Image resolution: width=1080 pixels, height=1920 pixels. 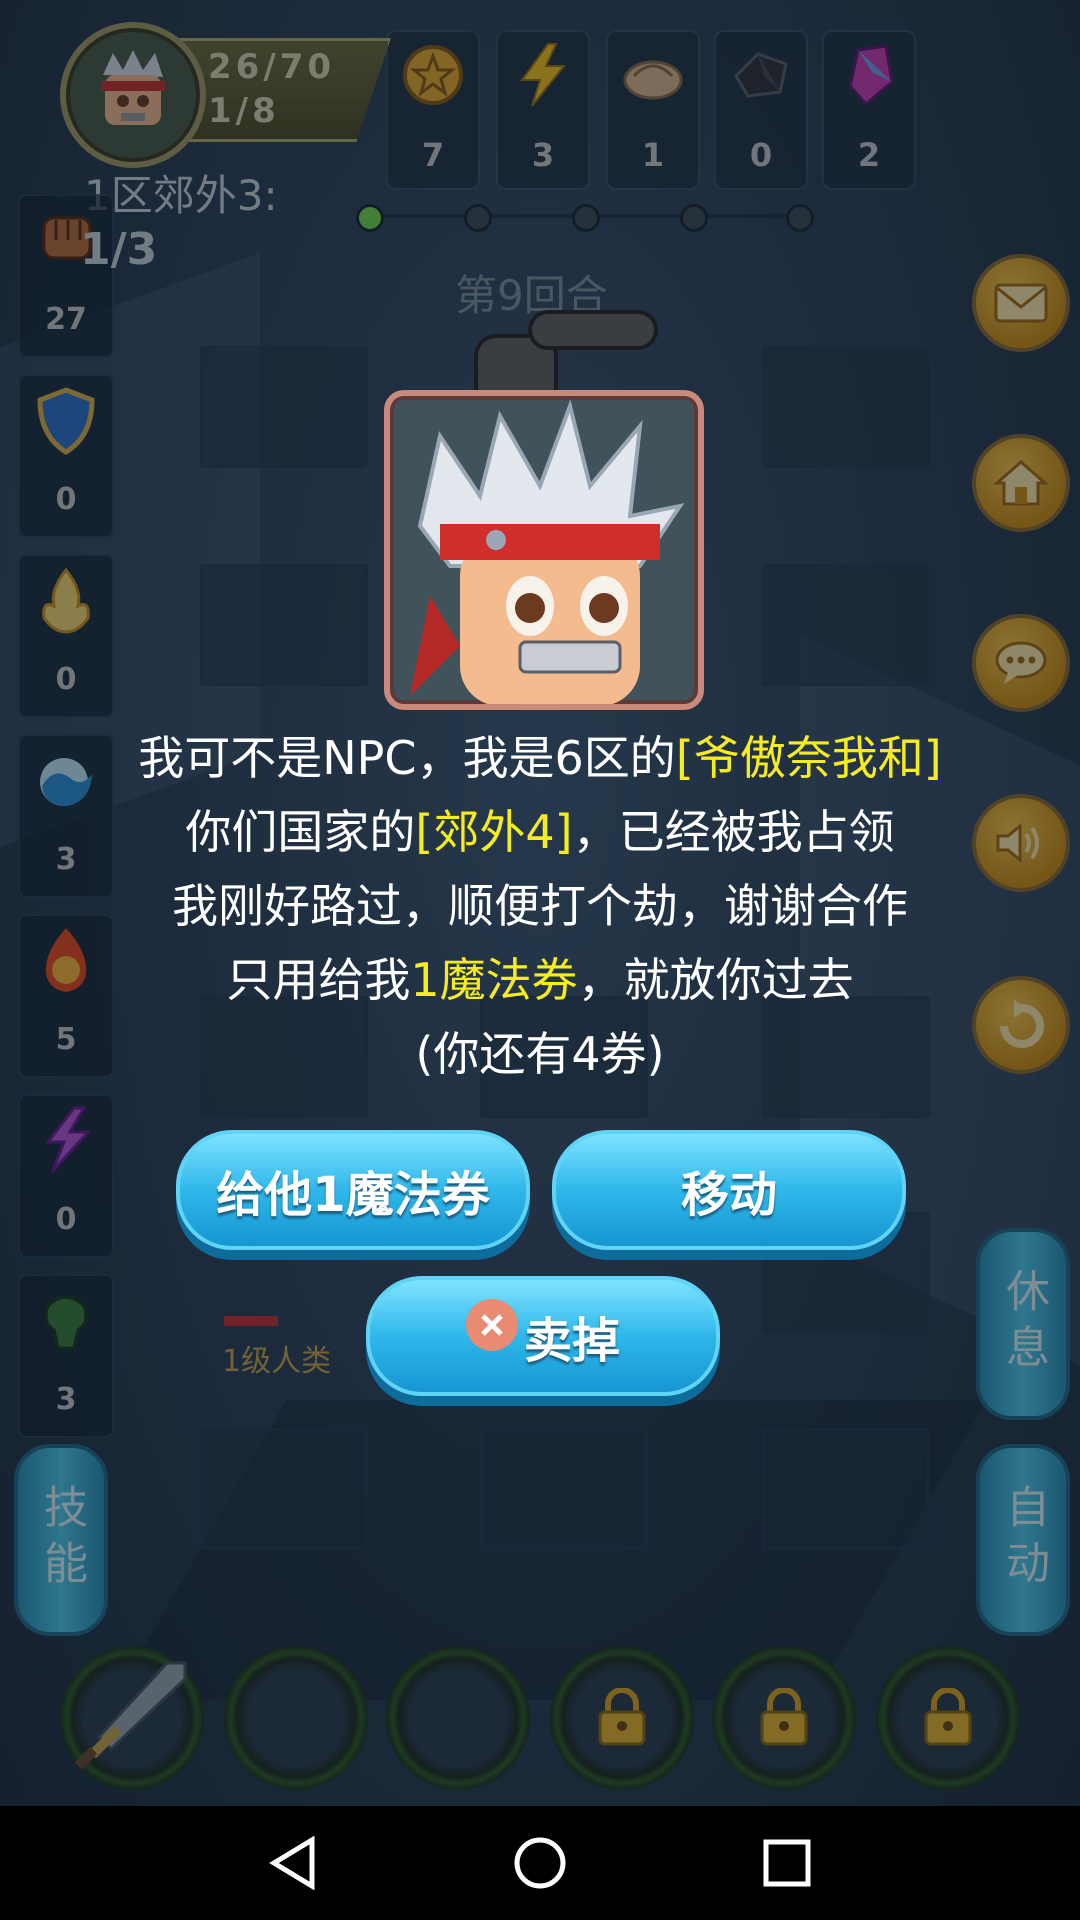 What do you see at coordinates (318, 980) in the screenshot?
I see `dialog-text: 只用给我` at bounding box center [318, 980].